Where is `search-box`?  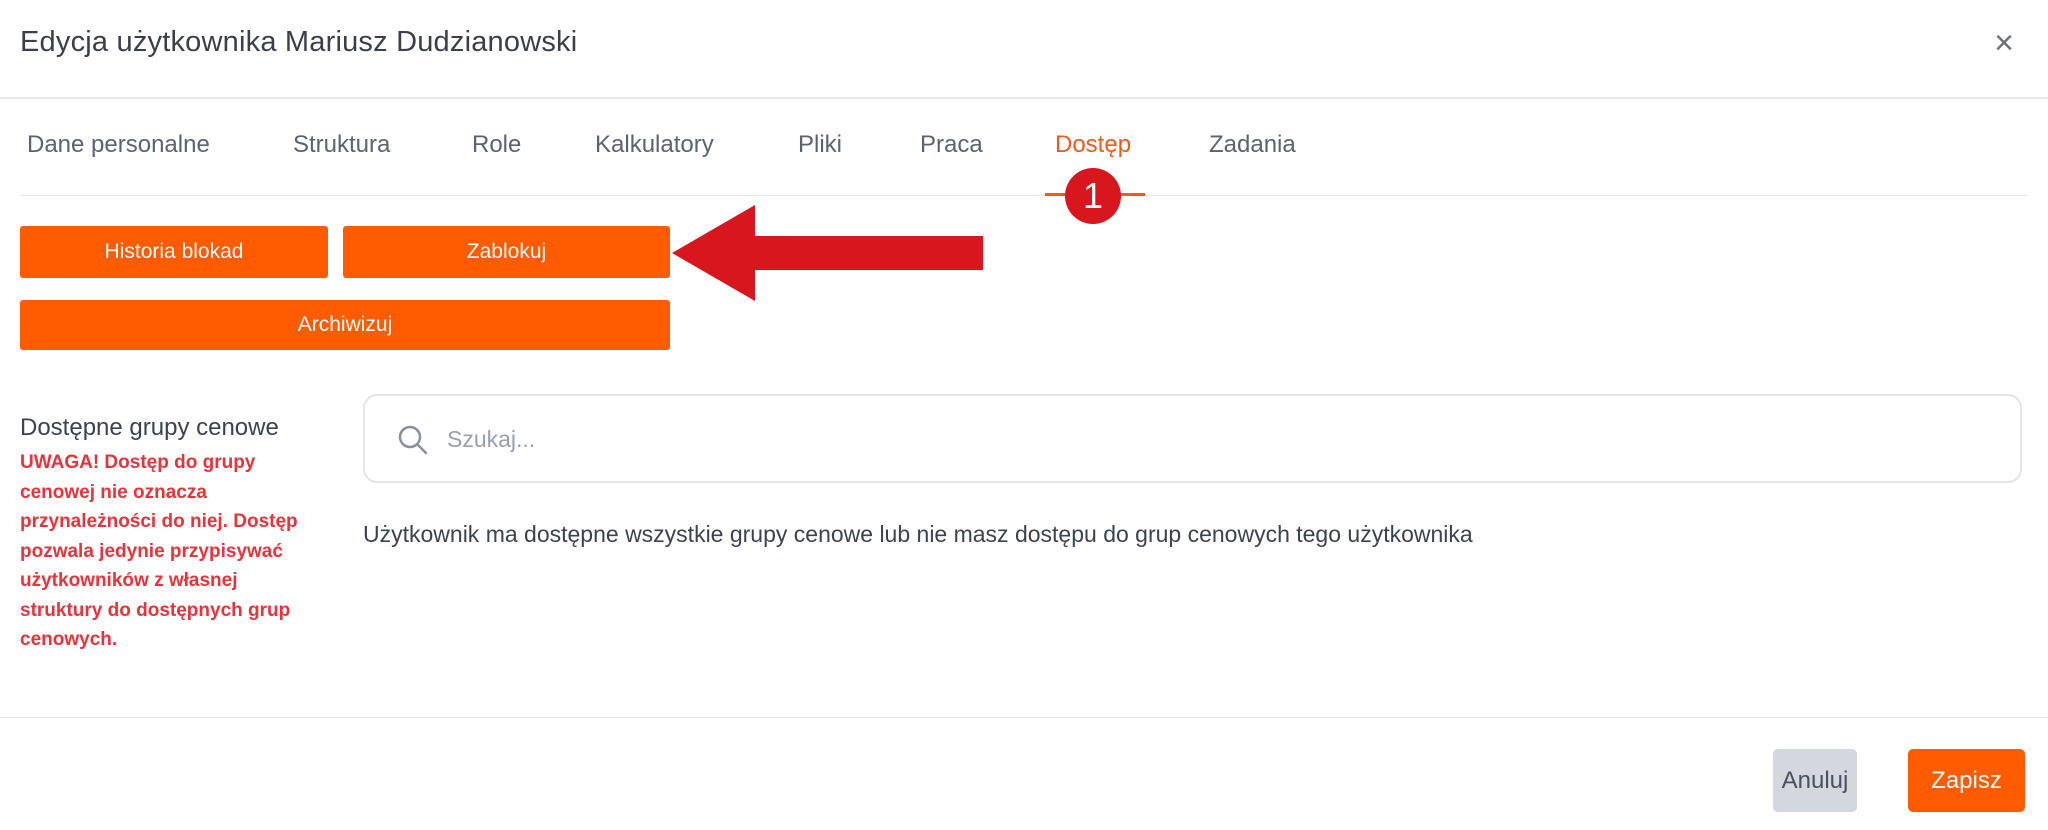 search-box is located at coordinates (1192, 438).